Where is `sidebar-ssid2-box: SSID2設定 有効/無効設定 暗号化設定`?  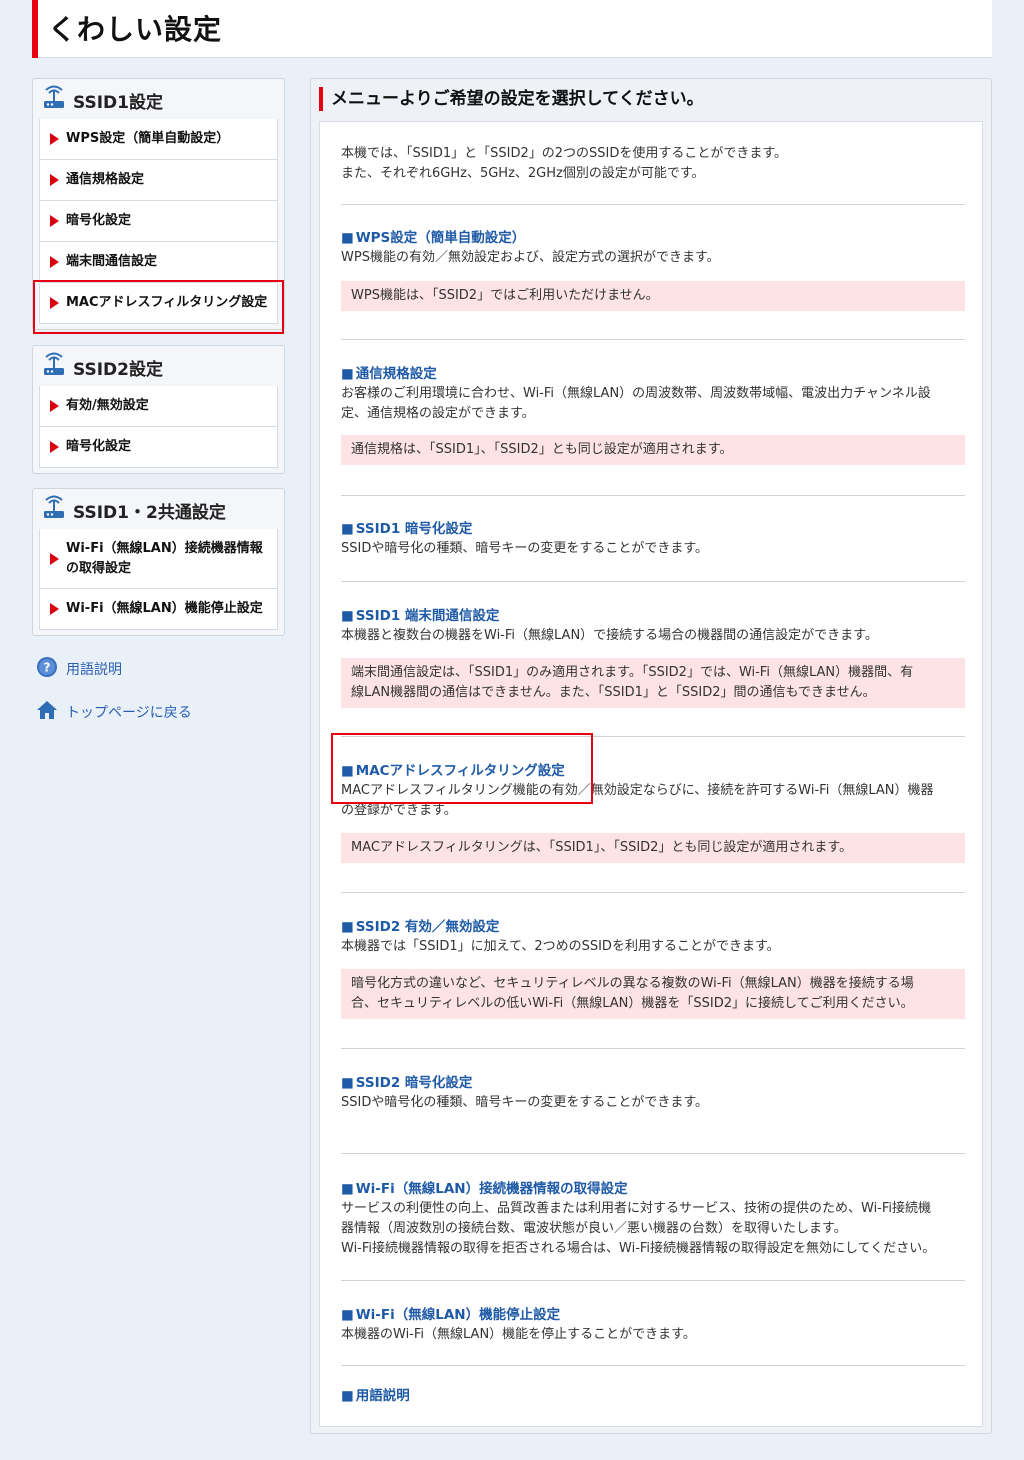
sidebar-ssid2-box: SSID2設定 有効/無効設定 暗号化設定 is located at coordinates (158, 409).